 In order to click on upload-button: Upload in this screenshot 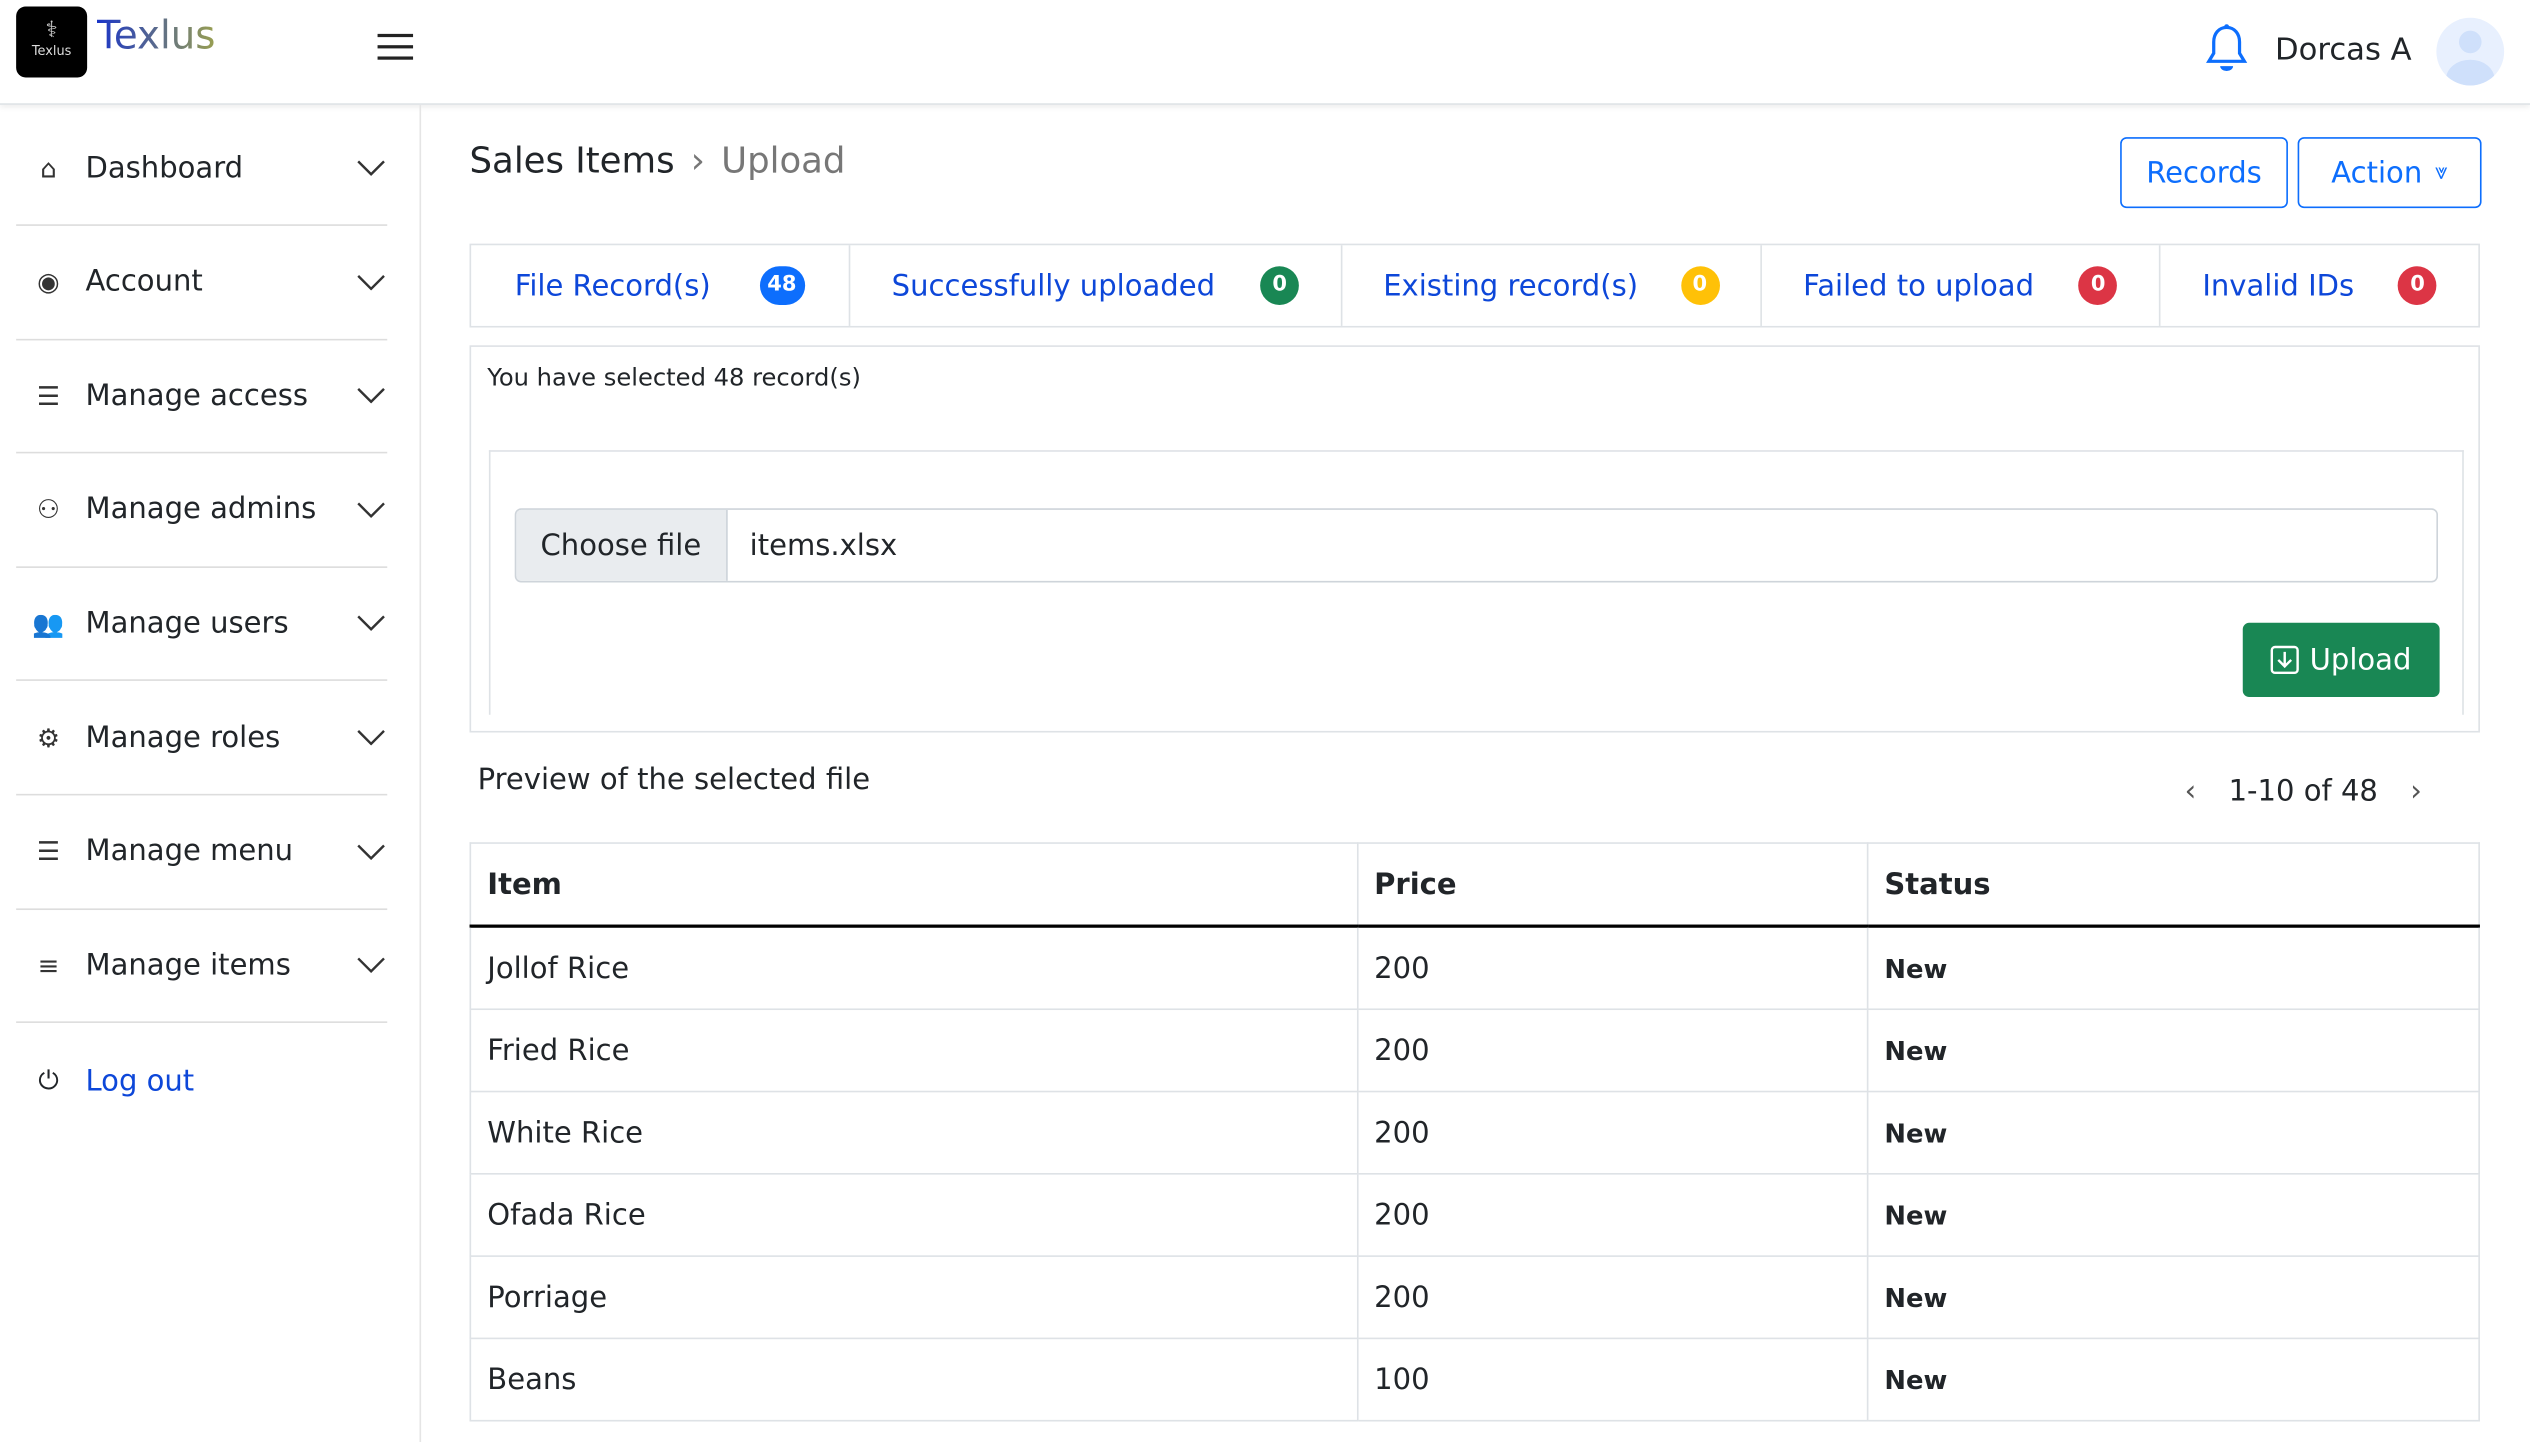, I will do `click(2341, 660)`.